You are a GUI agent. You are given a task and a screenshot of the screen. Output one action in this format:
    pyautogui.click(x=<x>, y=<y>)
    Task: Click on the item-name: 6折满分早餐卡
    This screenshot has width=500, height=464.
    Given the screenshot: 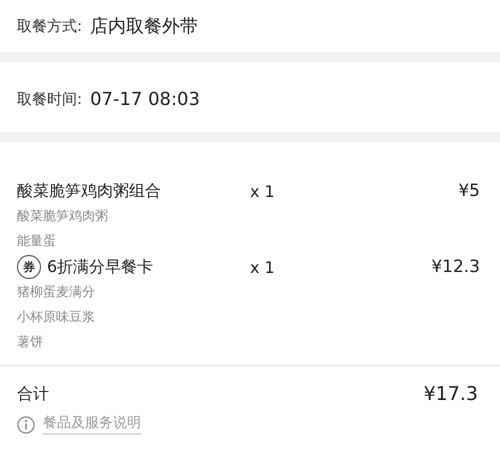 What is the action you would take?
    pyautogui.click(x=100, y=267)
    